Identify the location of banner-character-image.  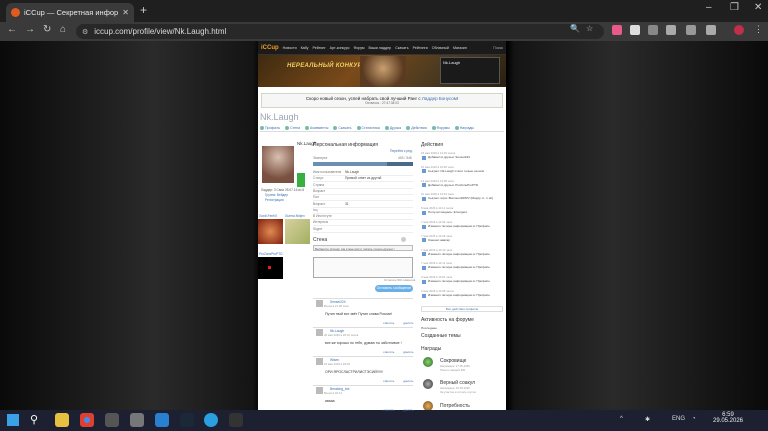
(383, 71).